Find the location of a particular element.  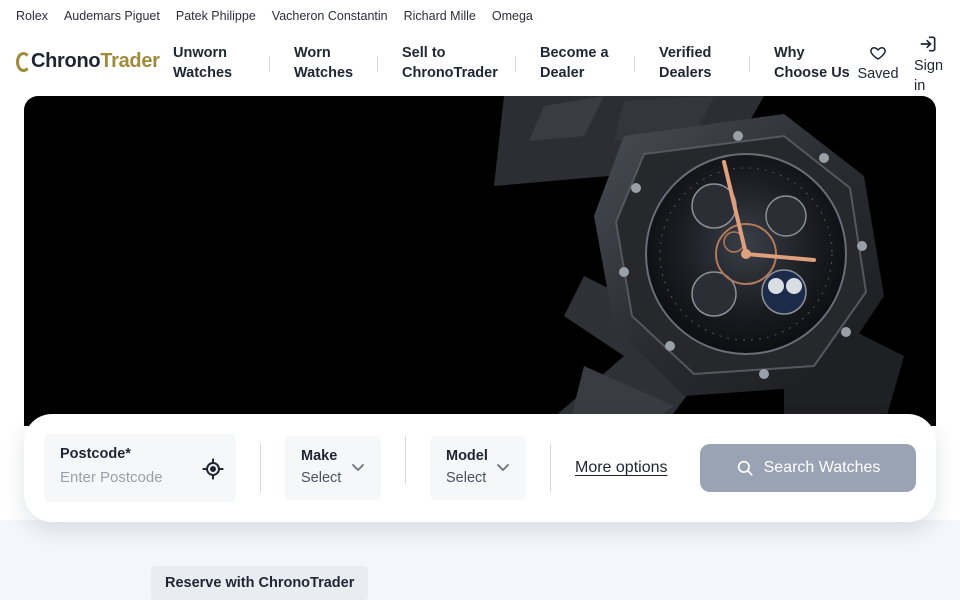

make-select: Make Select is located at coordinates (333, 468).